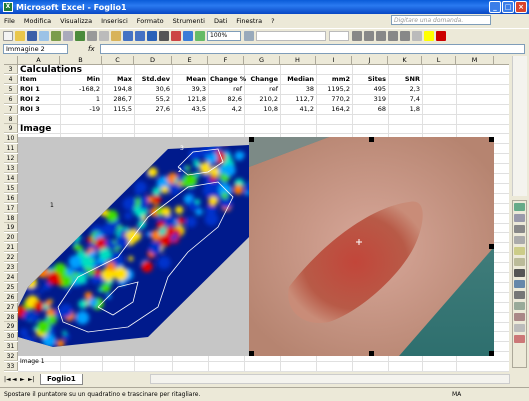 This screenshot has height=401, width=529. I want to click on table-cell: 41,2, so click(298, 109).